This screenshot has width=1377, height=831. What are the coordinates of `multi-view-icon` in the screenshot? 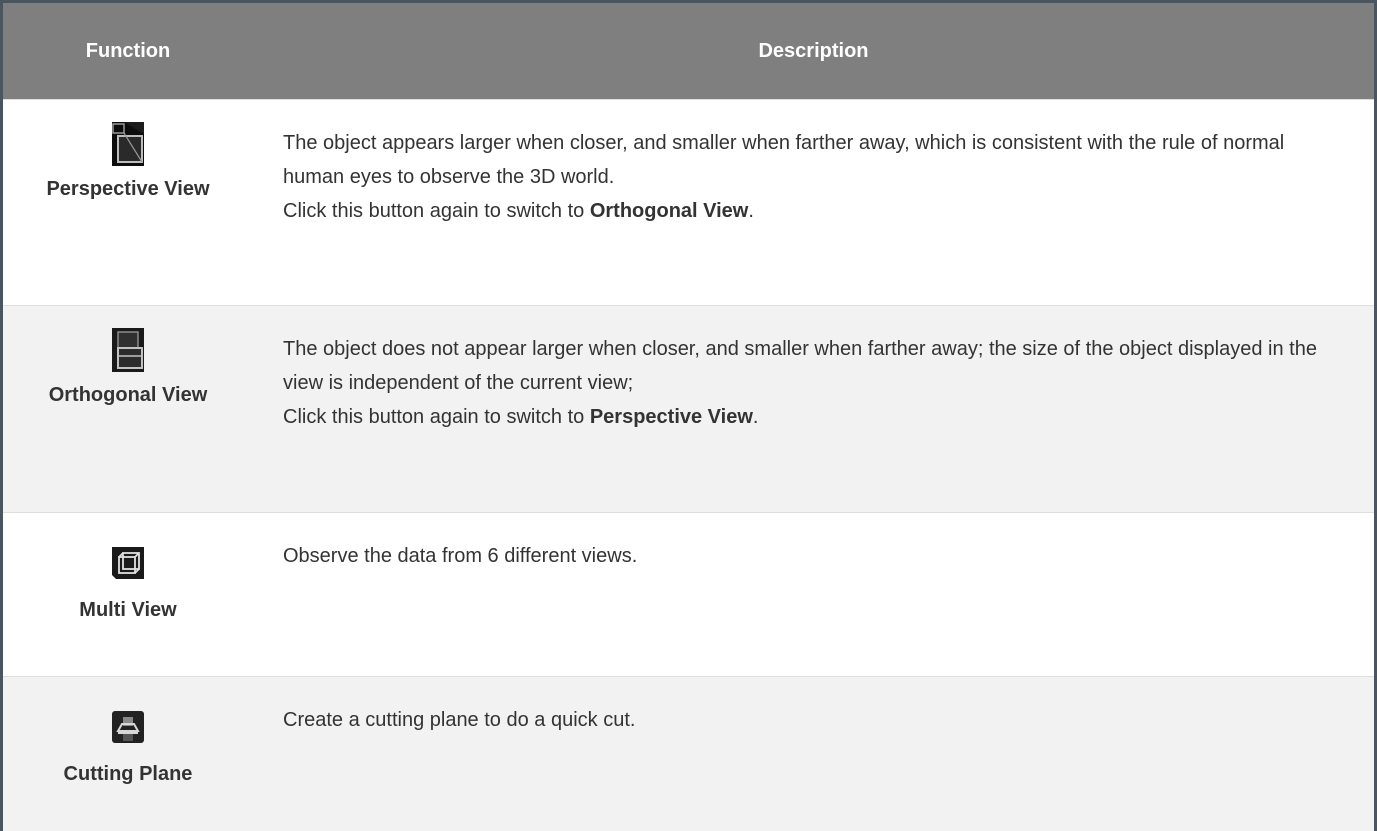 It's located at (128, 563).